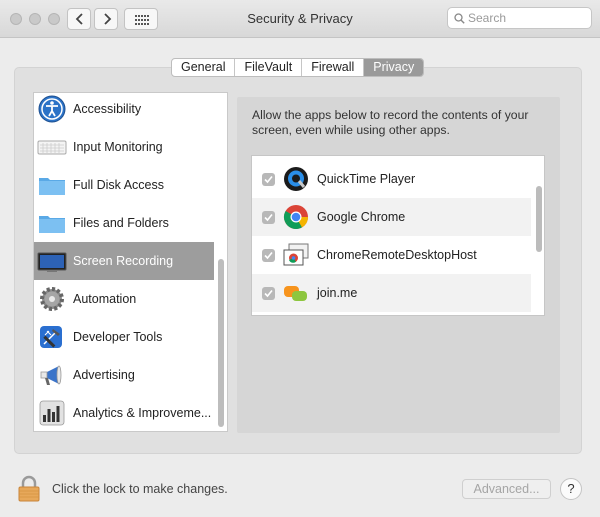  I want to click on chart-icon, so click(53, 413).